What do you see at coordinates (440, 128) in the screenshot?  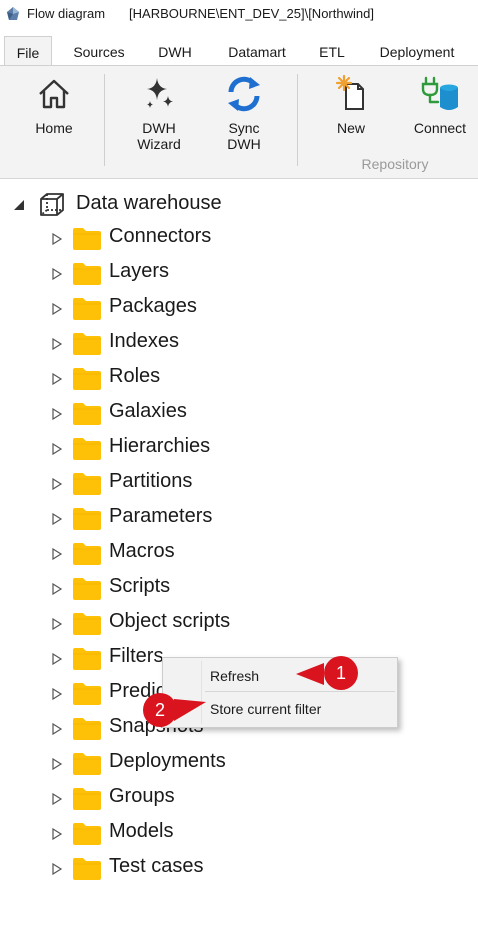 I see `connect-button-label: Connect` at bounding box center [440, 128].